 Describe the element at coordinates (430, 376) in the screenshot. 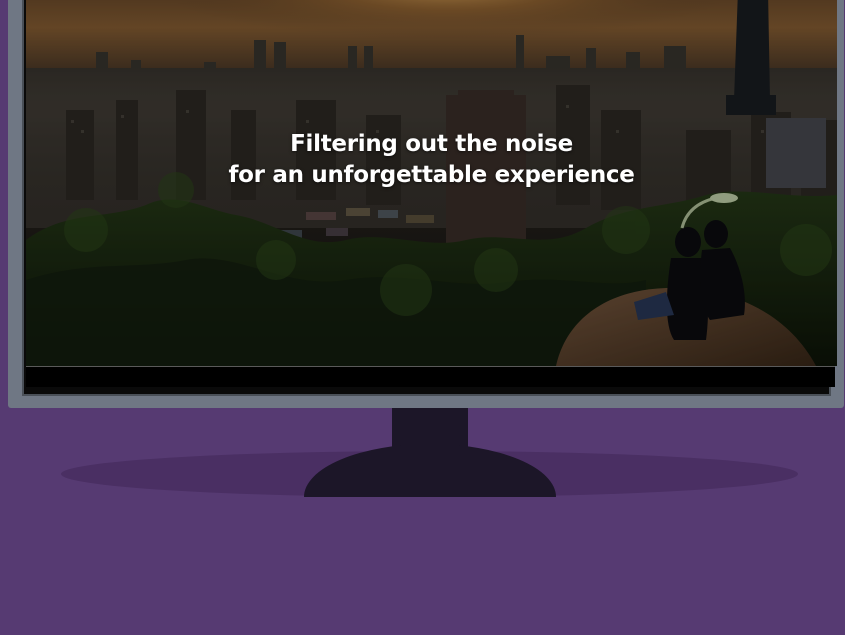

I see `screen-bottom-bar` at that location.